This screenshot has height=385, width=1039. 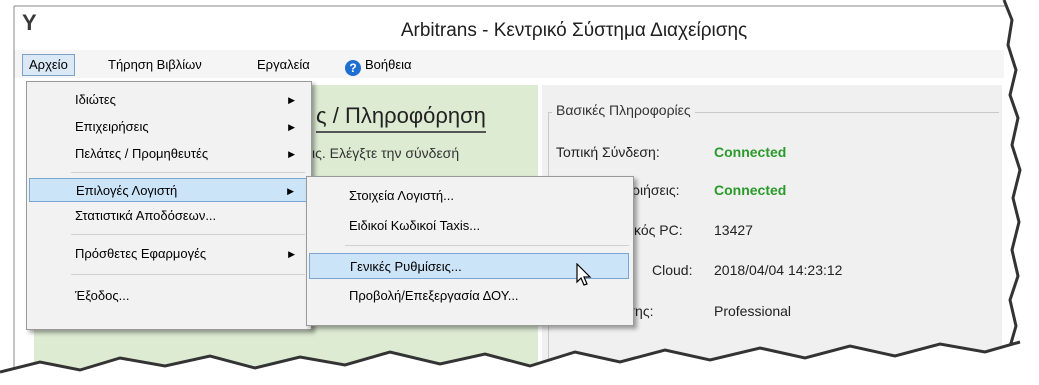 What do you see at coordinates (733, 230) in the screenshot?
I see `info-value: 13427` at bounding box center [733, 230].